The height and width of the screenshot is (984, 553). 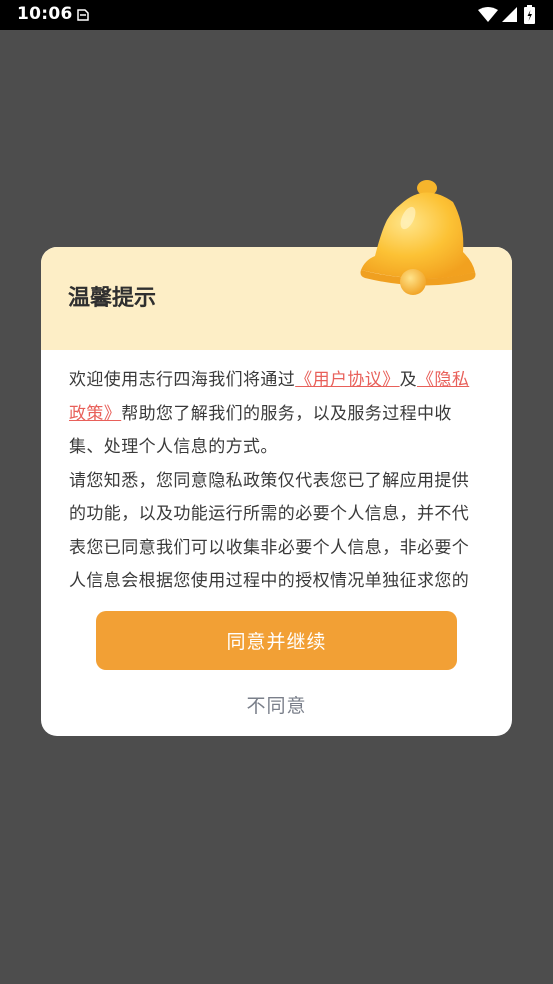 What do you see at coordinates (276, 704) in the screenshot?
I see `disagree-button: 不同意` at bounding box center [276, 704].